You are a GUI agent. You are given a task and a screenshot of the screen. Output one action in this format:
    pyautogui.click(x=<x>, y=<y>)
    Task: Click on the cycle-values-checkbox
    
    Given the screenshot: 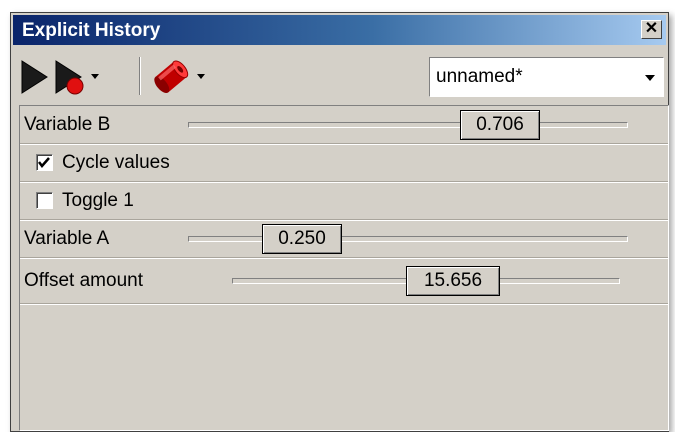 What is the action you would take?
    pyautogui.click(x=44, y=162)
    